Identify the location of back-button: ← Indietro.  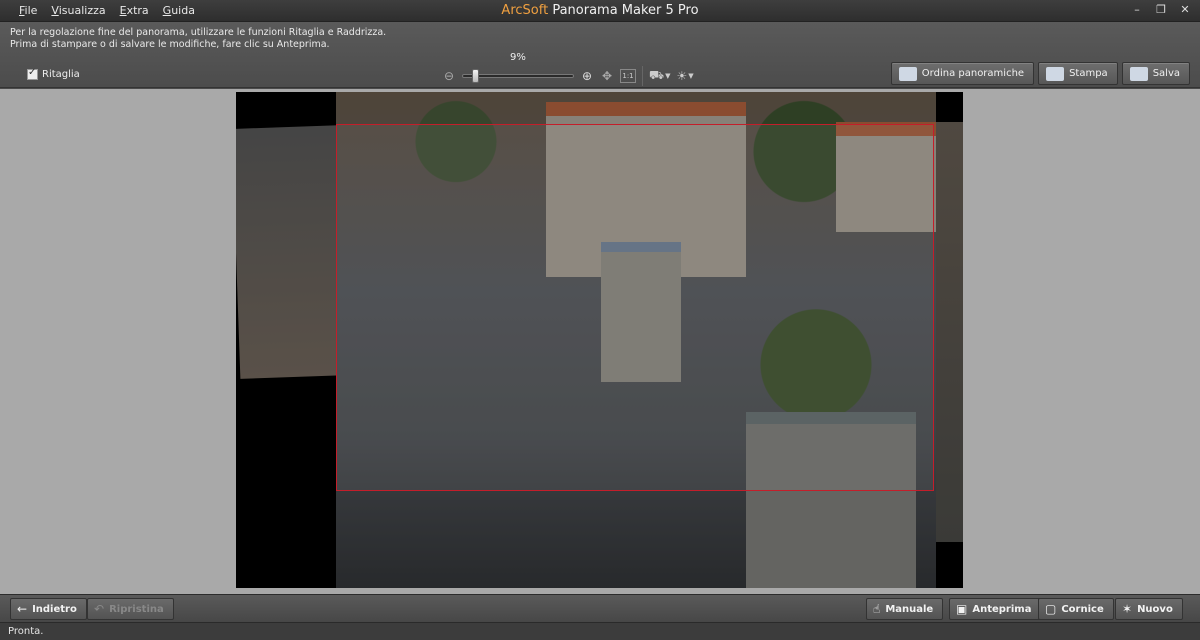
(48, 609).